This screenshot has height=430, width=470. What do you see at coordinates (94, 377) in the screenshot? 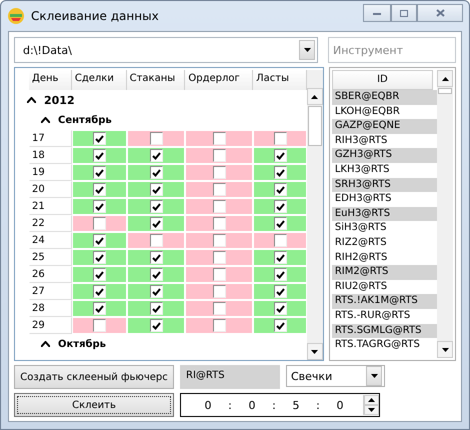
I see `create-future-button: Создать склееный фьючерс` at bounding box center [94, 377].